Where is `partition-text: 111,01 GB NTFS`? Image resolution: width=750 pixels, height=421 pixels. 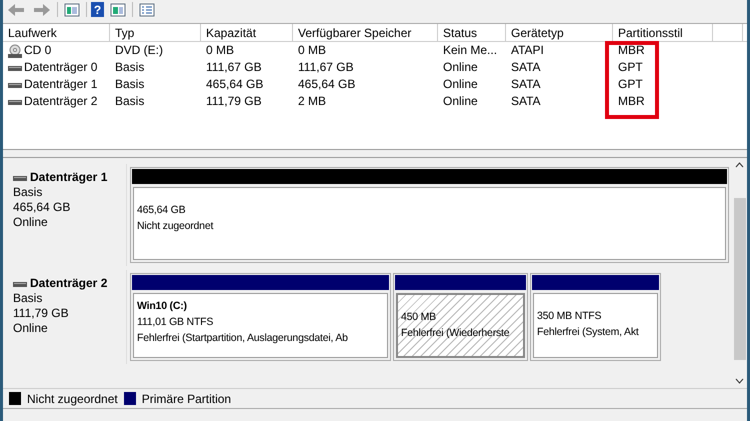
partition-text: 111,01 GB NTFS is located at coordinates (175, 322).